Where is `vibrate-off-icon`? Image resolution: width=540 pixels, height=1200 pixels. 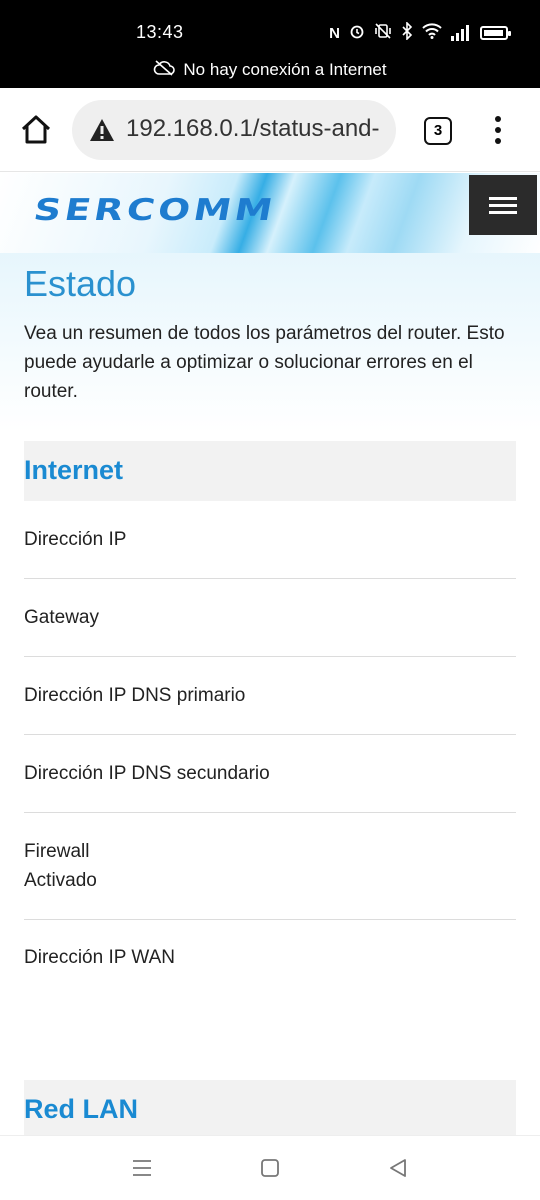
vibrate-off-icon is located at coordinates (383, 33).